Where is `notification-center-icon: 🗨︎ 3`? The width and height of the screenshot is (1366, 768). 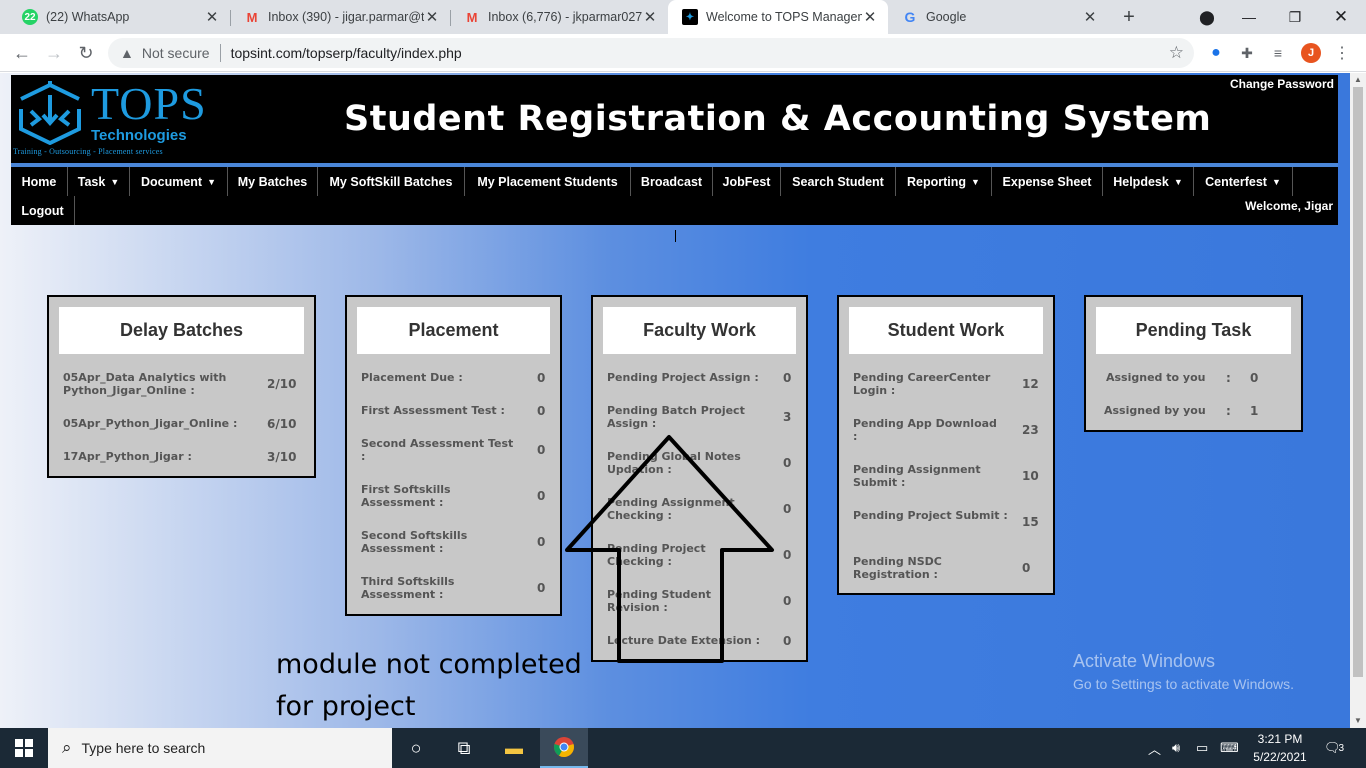 notification-center-icon: 🗨︎ 3 is located at coordinates (1334, 748).